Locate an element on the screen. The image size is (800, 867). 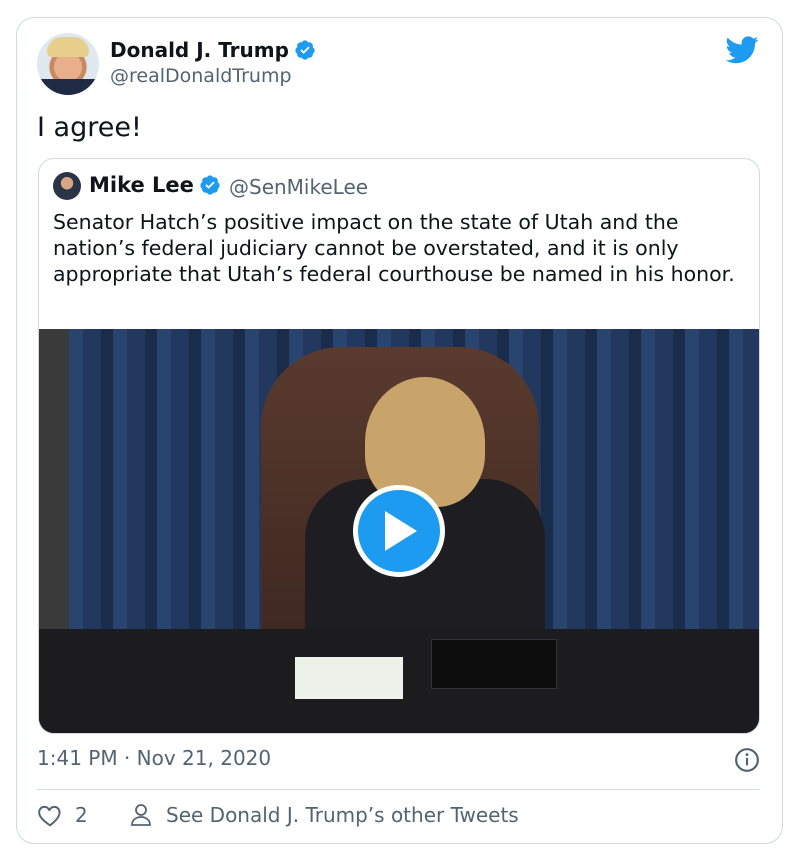
author-name: Donald J. Trump is located at coordinates (199, 50).